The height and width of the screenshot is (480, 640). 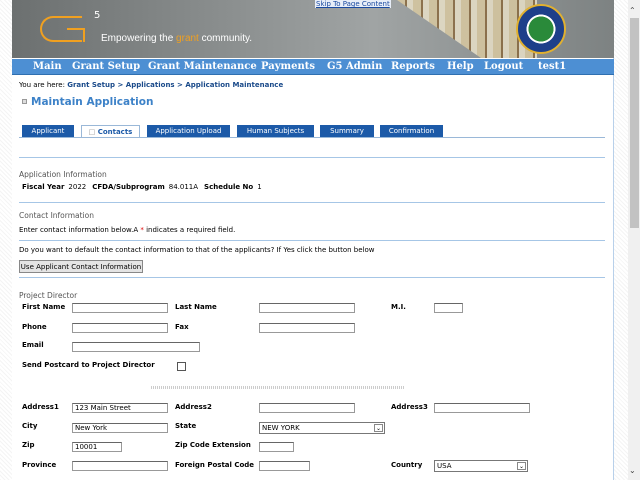 What do you see at coordinates (81, 266) in the screenshot?
I see `use-applicant-contact-button: Use Applicant Contact Information` at bounding box center [81, 266].